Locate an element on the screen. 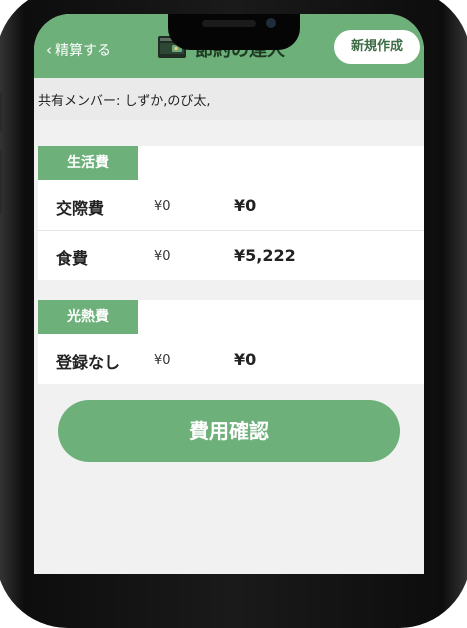  expense-row: 交際費 ¥0 ¥0 is located at coordinates (231, 205).